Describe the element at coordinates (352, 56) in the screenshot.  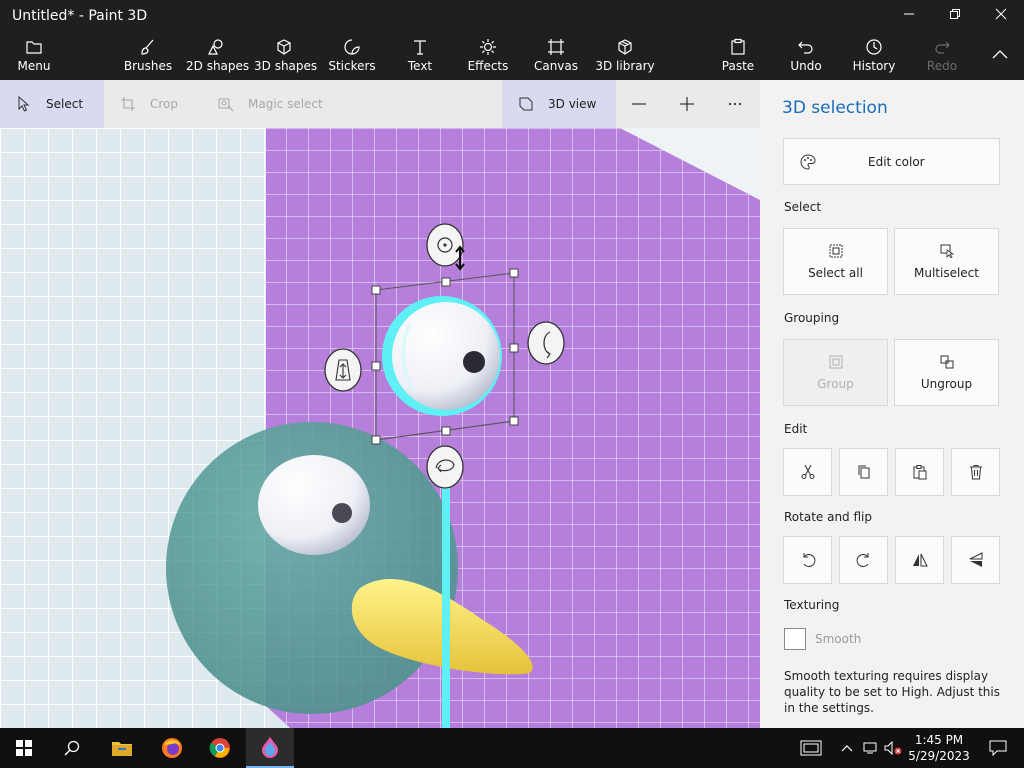
I see `stickers-button: Stickers` at that location.